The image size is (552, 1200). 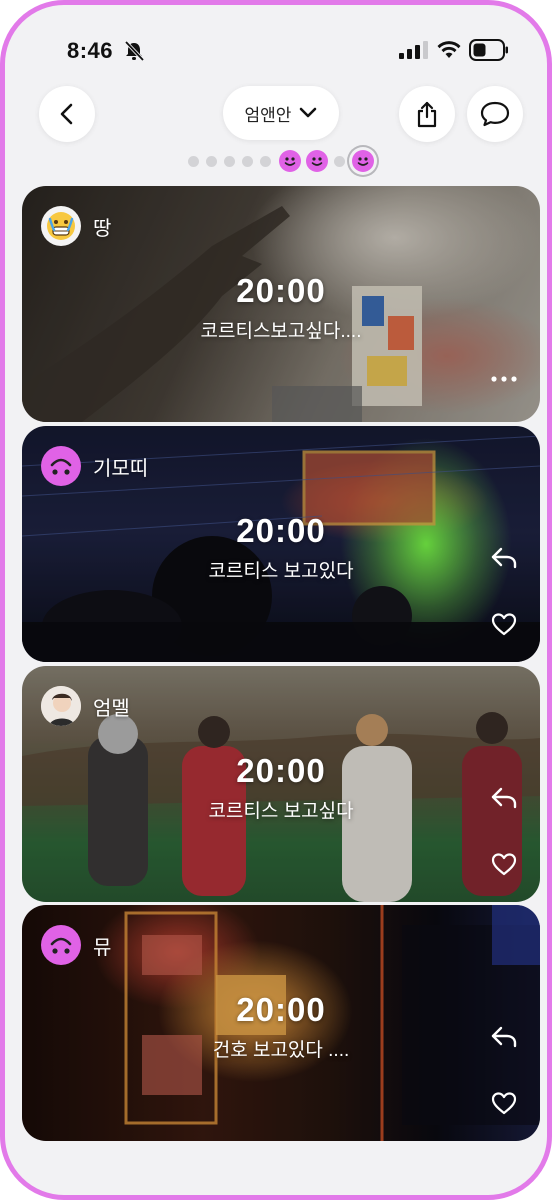 I want to click on chevron-down-icon, so click(x=308, y=112).